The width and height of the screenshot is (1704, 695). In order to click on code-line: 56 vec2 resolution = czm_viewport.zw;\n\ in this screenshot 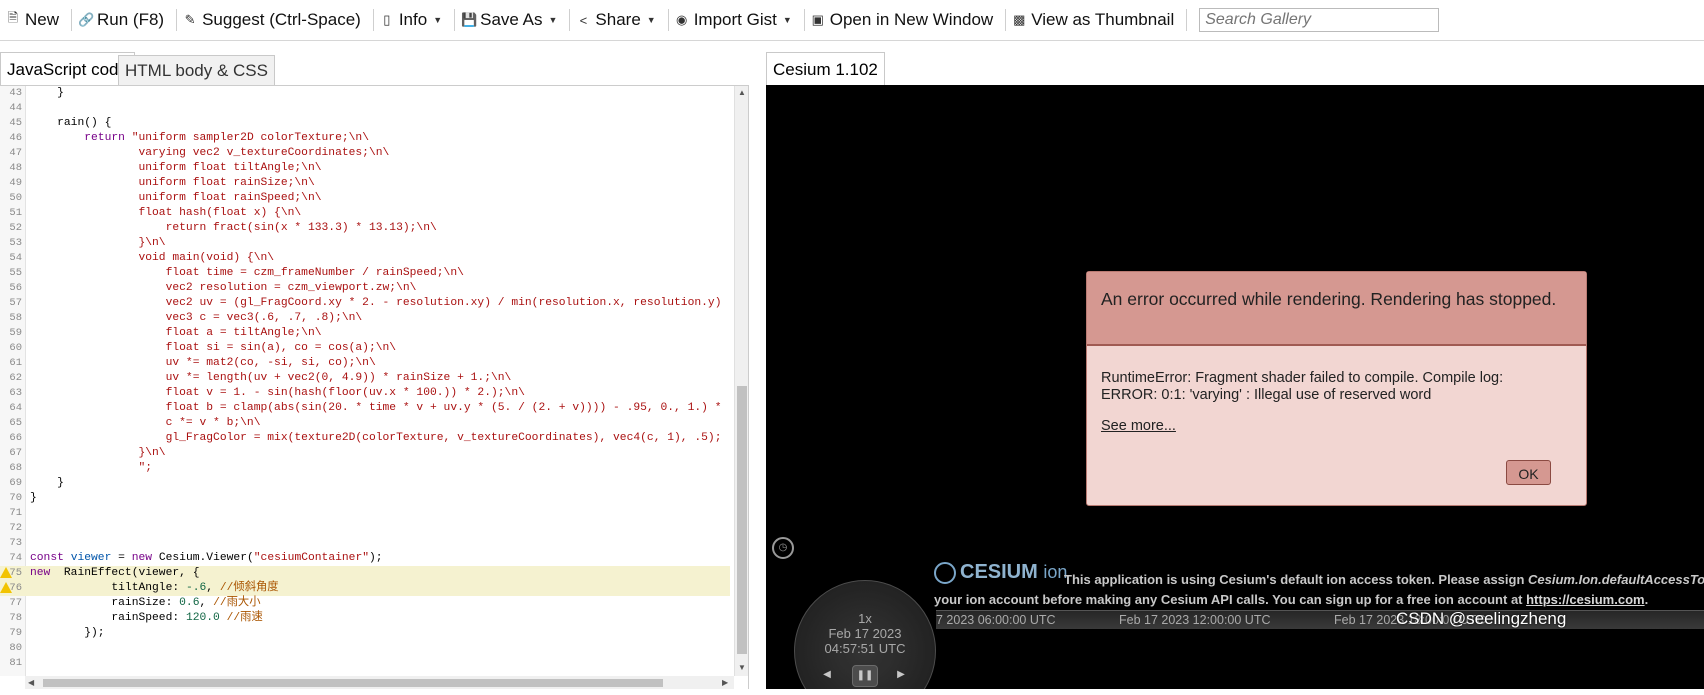, I will do `click(365, 288)`.